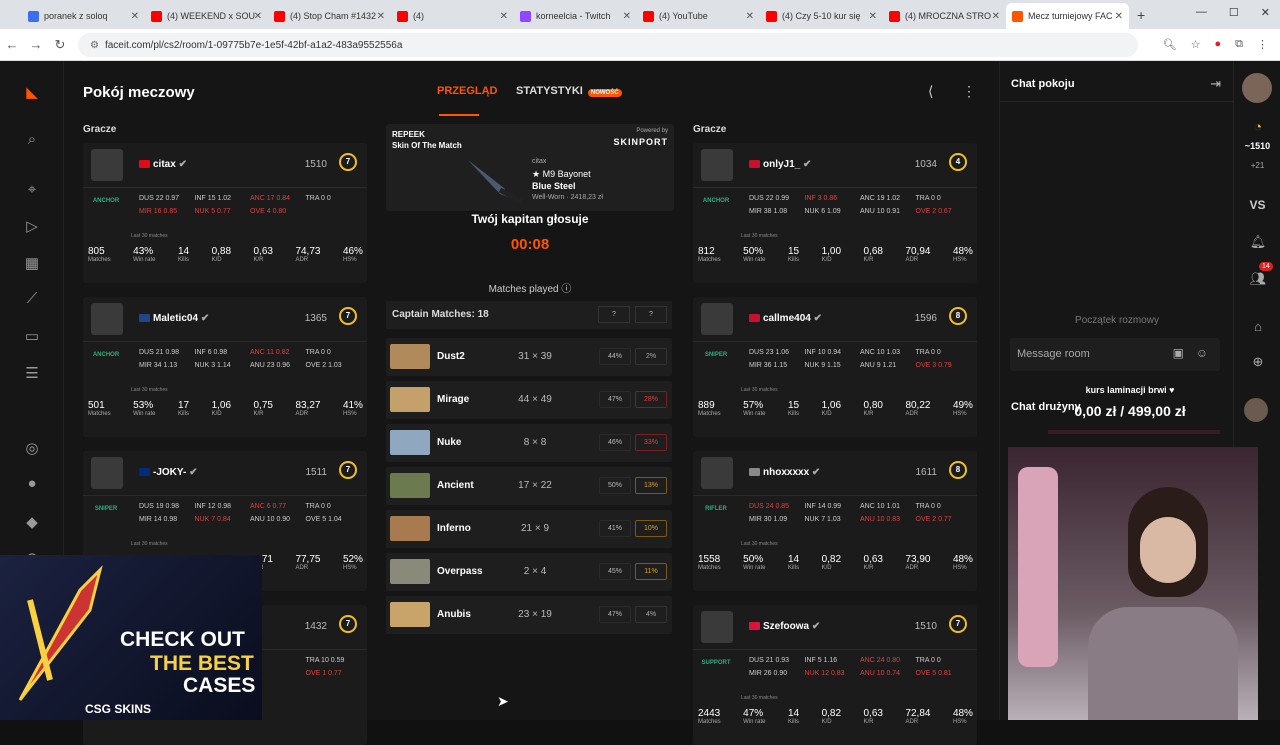 The height and width of the screenshot is (745, 1280). What do you see at coordinates (32, 449) in the screenshot?
I see `support-icon: ◎` at bounding box center [32, 449].